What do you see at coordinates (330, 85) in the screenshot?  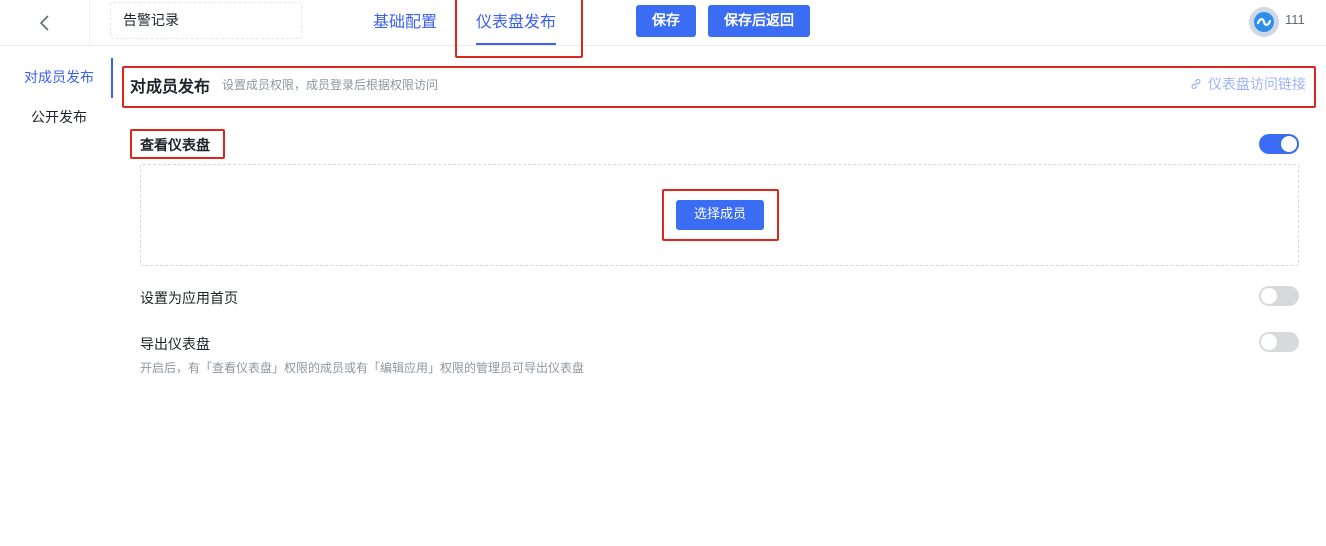 I see `section-description: 设置成员权限，成员登录后根据权限访问` at bounding box center [330, 85].